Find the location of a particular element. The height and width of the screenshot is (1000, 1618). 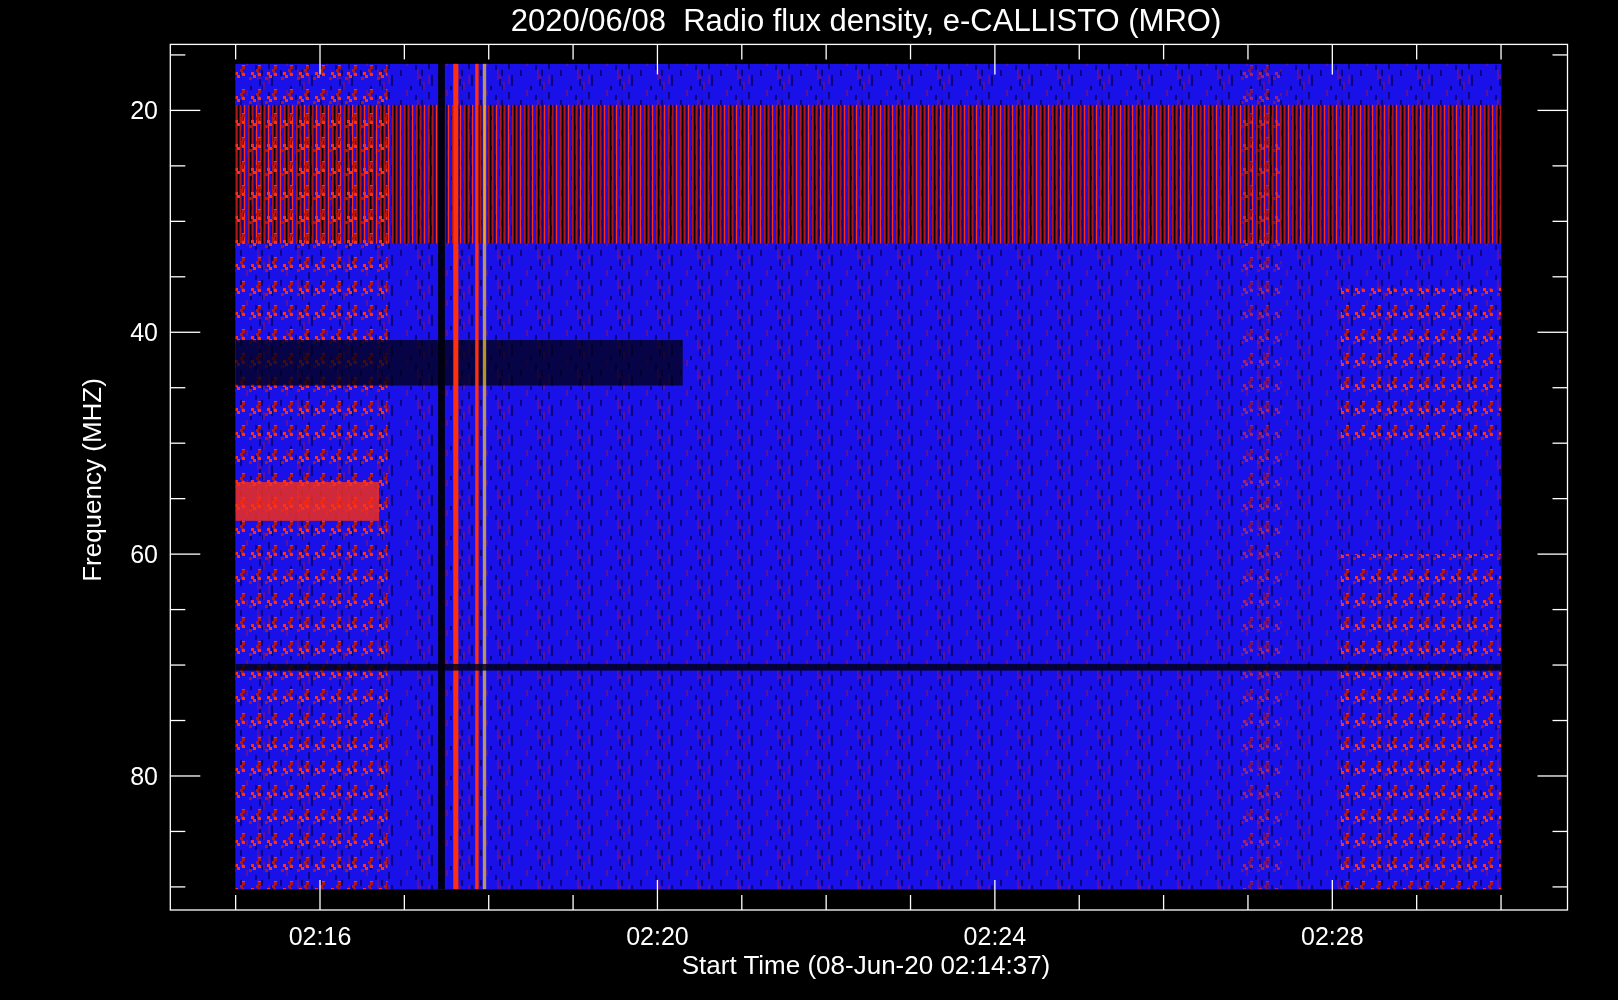

x-axis-label: Start Time (08-Jun-20 02:14:37) is located at coordinates (866, 965).